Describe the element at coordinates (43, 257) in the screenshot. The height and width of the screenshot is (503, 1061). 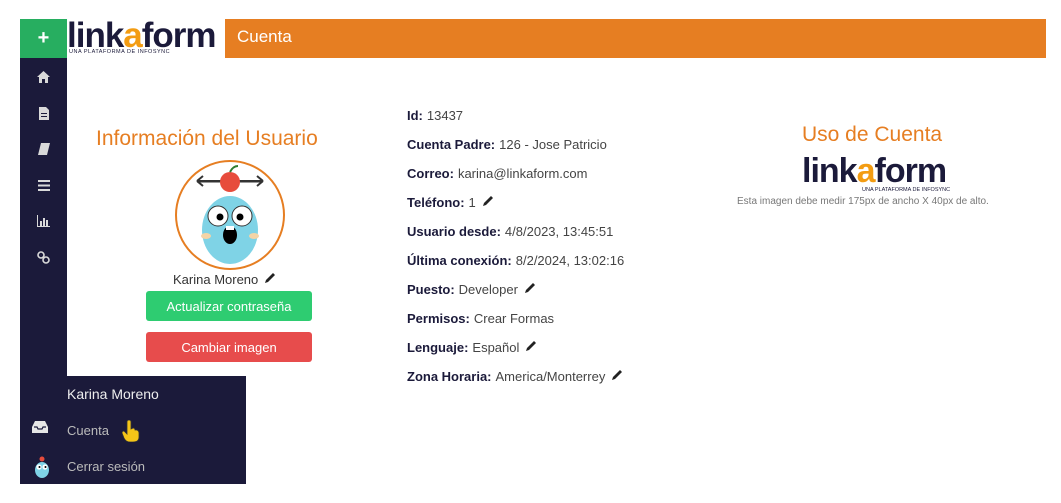
I see `link-icon` at that location.